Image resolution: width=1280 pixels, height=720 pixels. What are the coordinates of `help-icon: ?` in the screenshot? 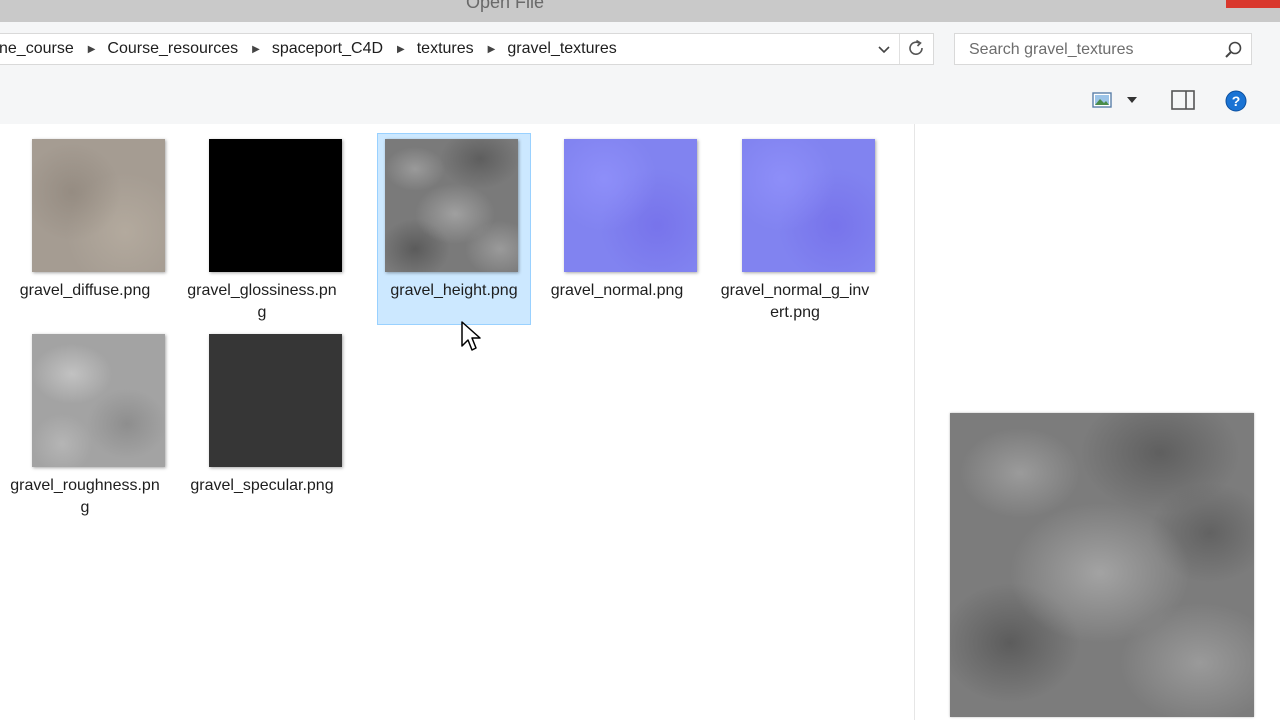 It's located at (1236, 101).